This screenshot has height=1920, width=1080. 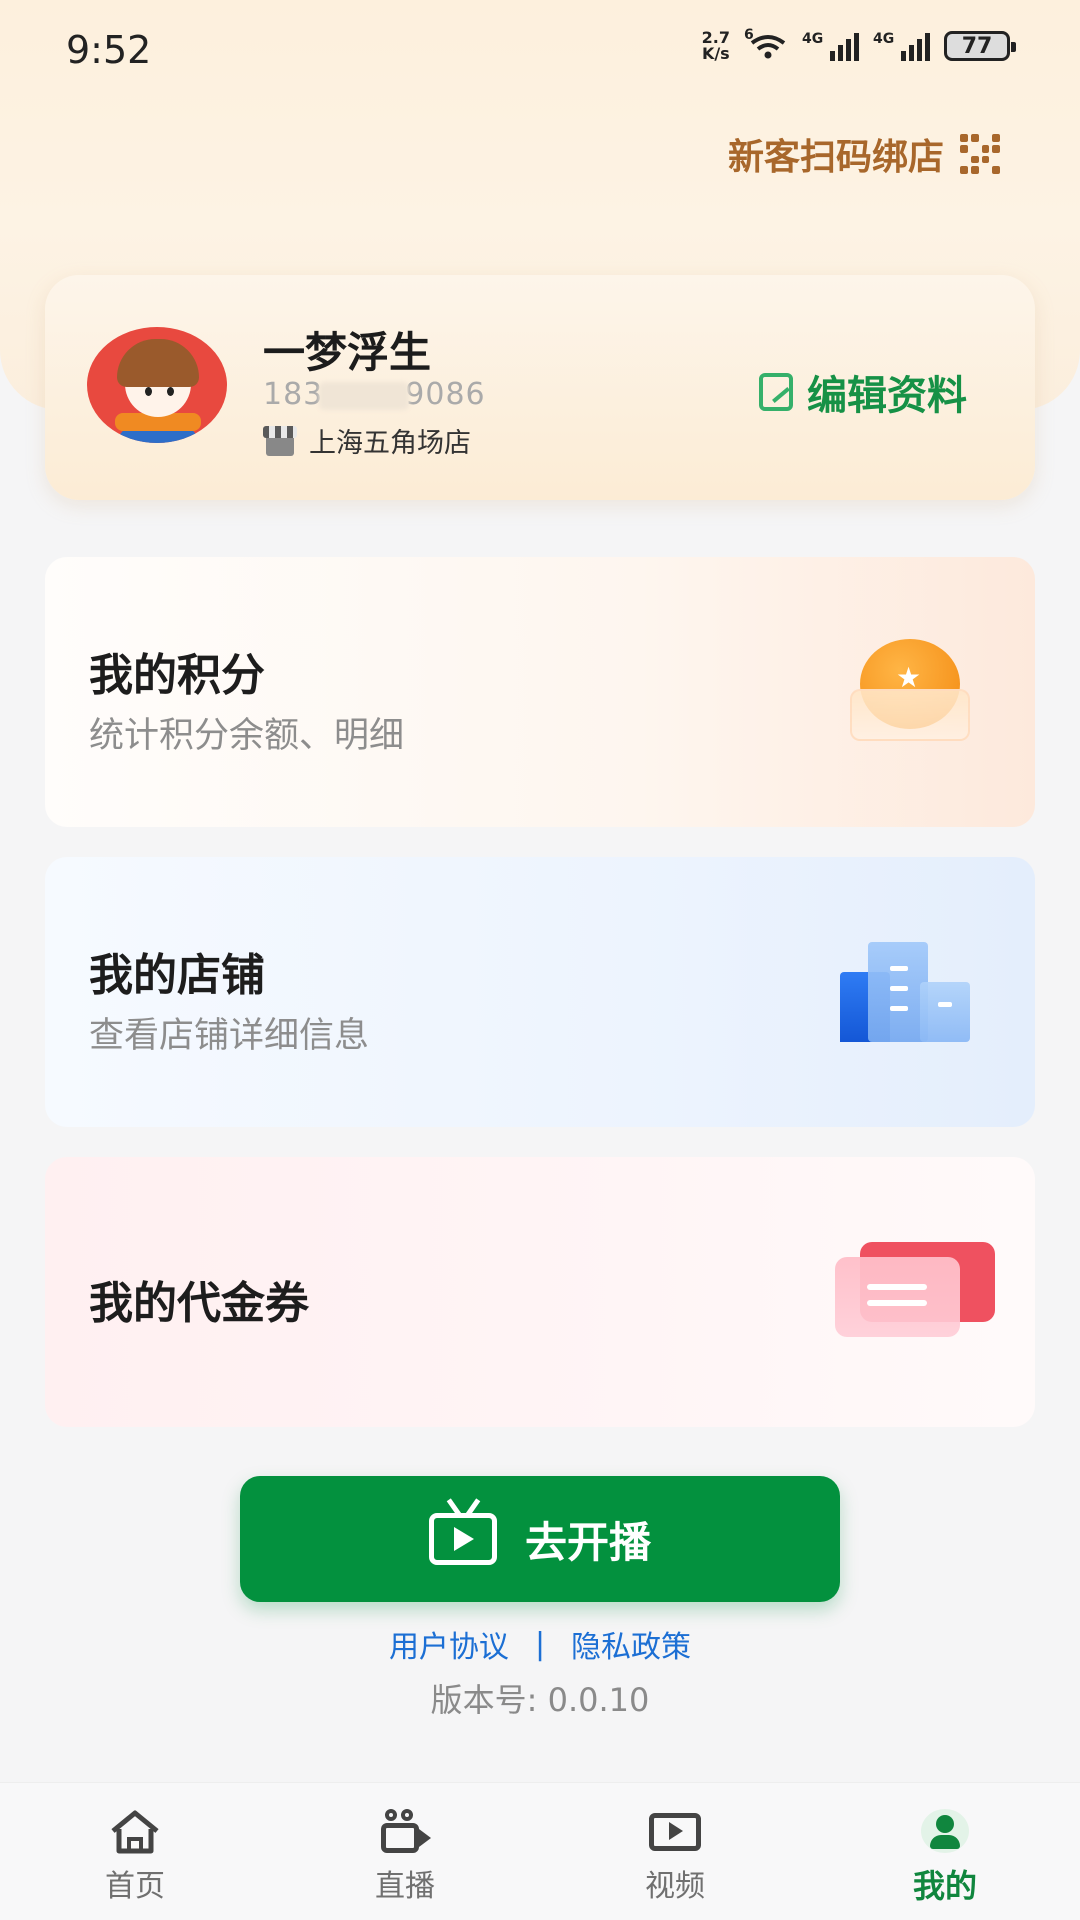 What do you see at coordinates (977, 46) in the screenshot?
I see `battery-level: 77` at bounding box center [977, 46].